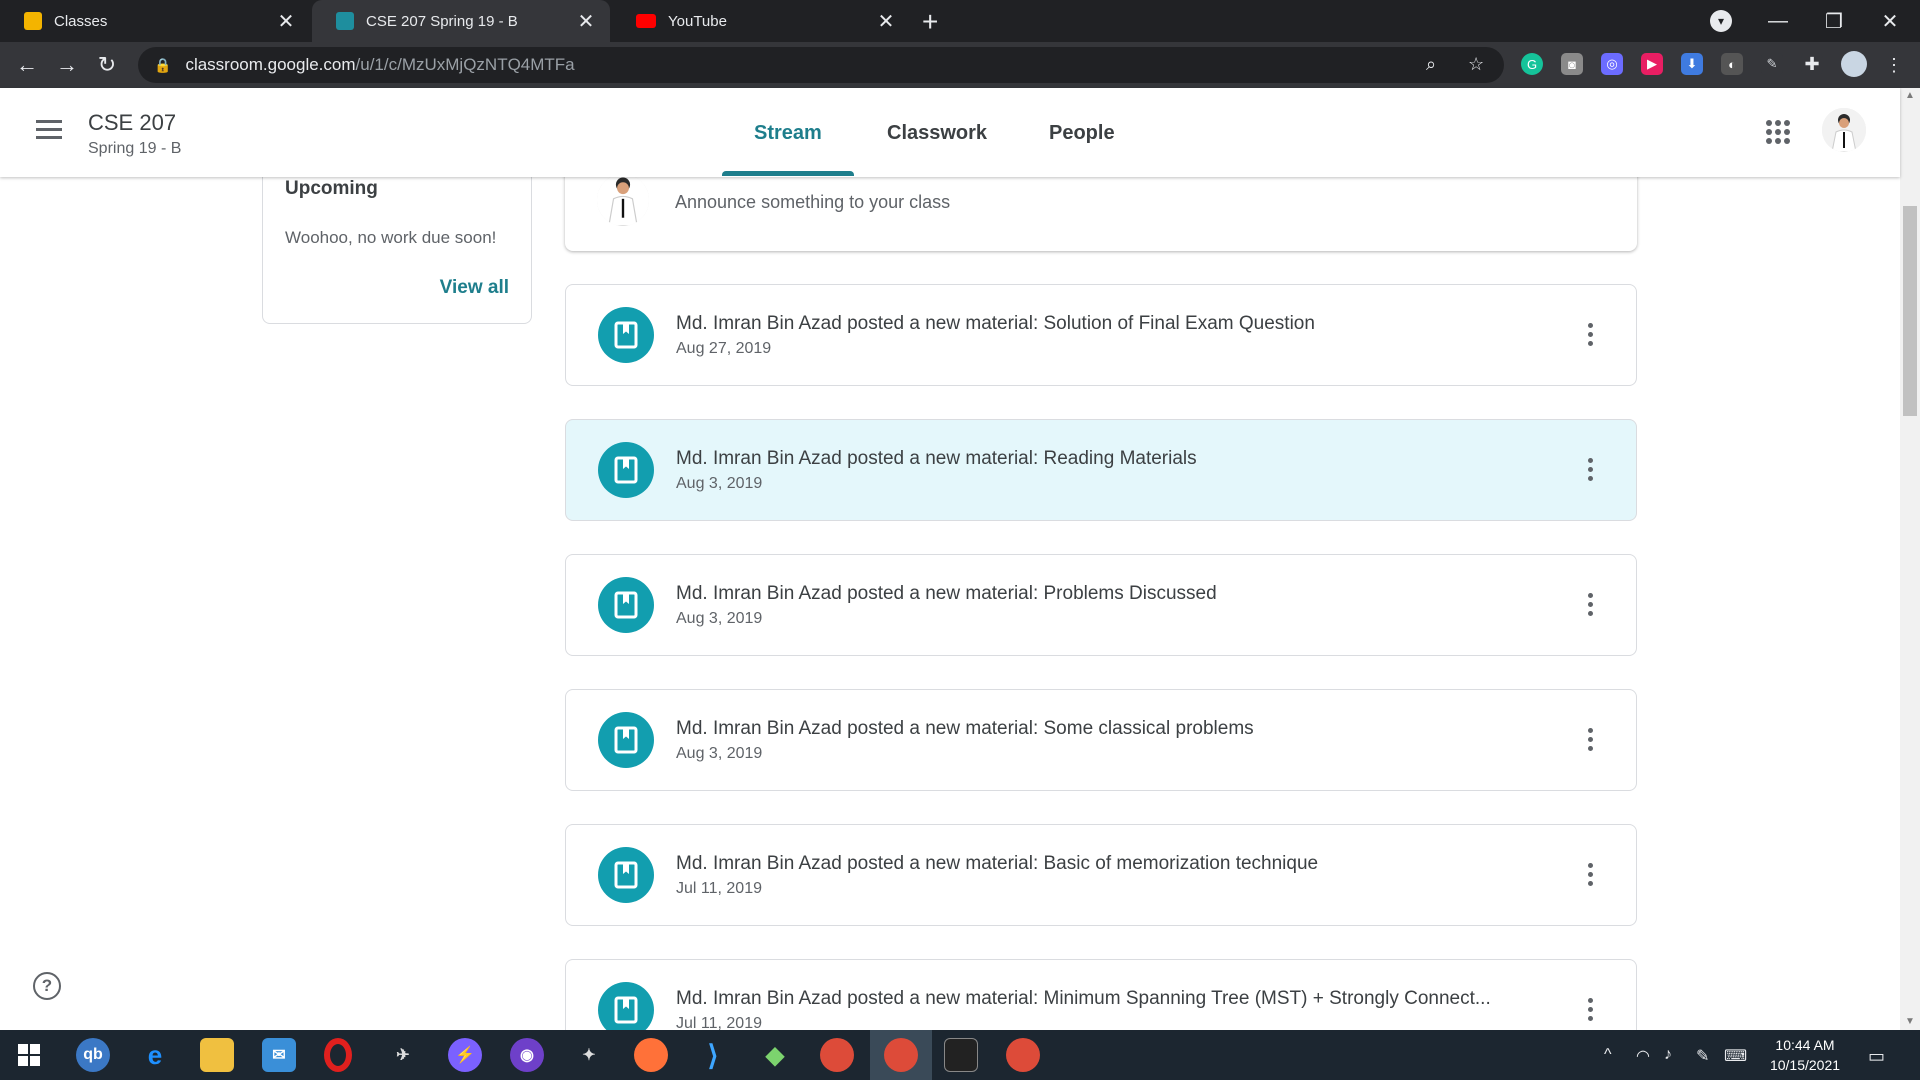 The height and width of the screenshot is (1080, 1920). What do you see at coordinates (474, 288) in the screenshot?
I see `view-all-link: View all` at bounding box center [474, 288].